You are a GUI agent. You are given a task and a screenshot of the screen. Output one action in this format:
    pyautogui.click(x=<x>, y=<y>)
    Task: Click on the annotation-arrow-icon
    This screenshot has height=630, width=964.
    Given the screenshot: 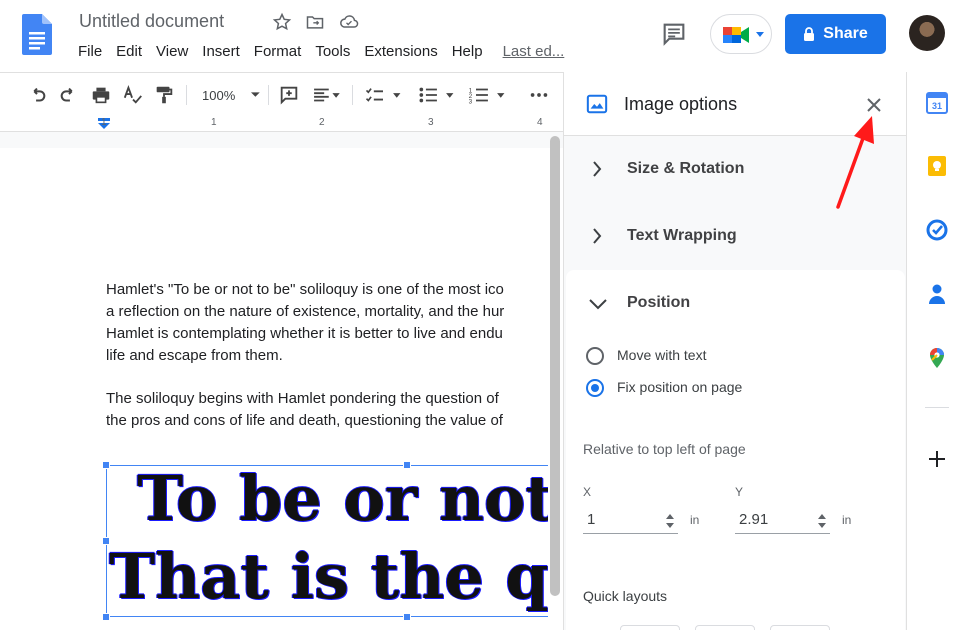 What is the action you would take?
    pyautogui.click(x=855, y=162)
    